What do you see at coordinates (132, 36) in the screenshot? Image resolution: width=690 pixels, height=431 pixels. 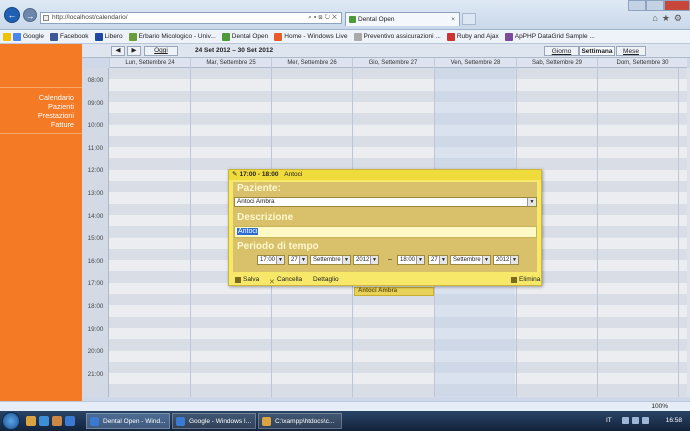 I see `leaf-icon` at bounding box center [132, 36].